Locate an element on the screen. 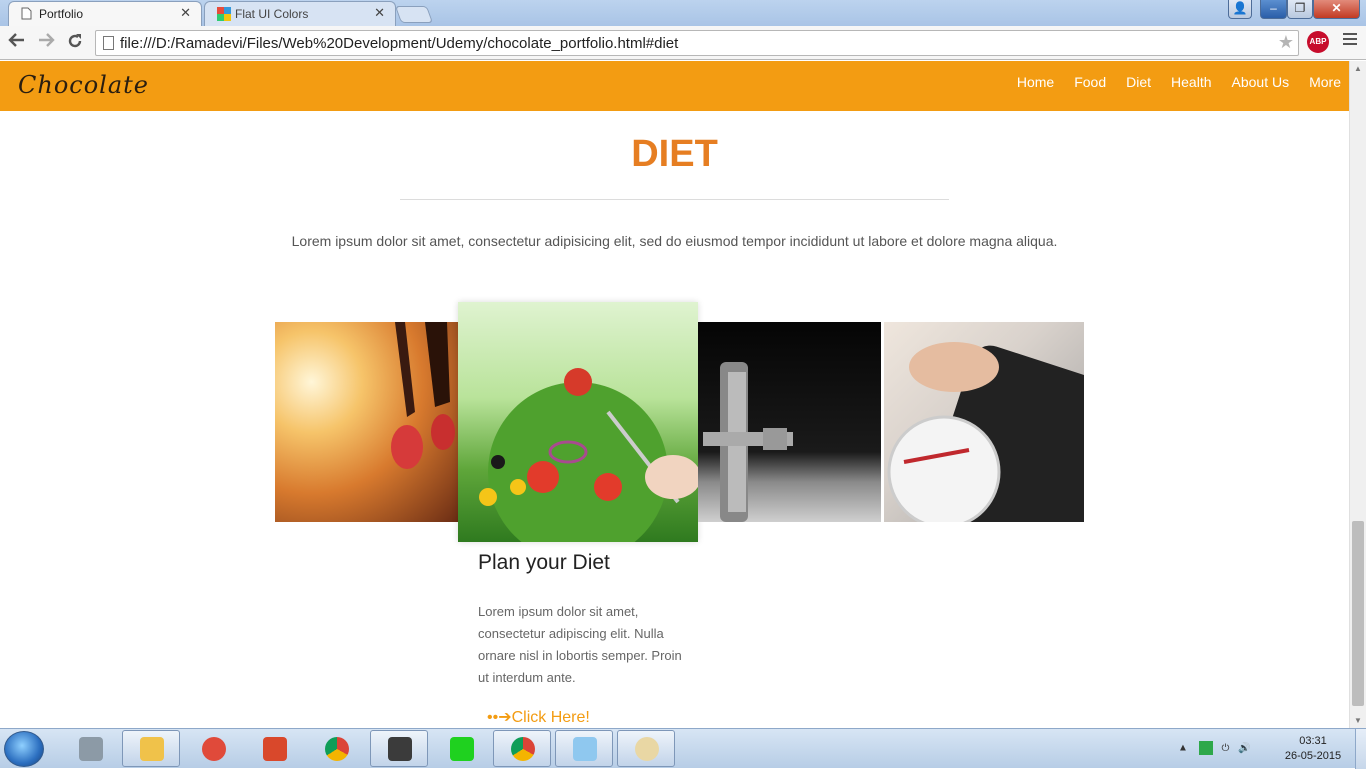  click-here-link: ••➔Click Here! is located at coordinates (538, 717).